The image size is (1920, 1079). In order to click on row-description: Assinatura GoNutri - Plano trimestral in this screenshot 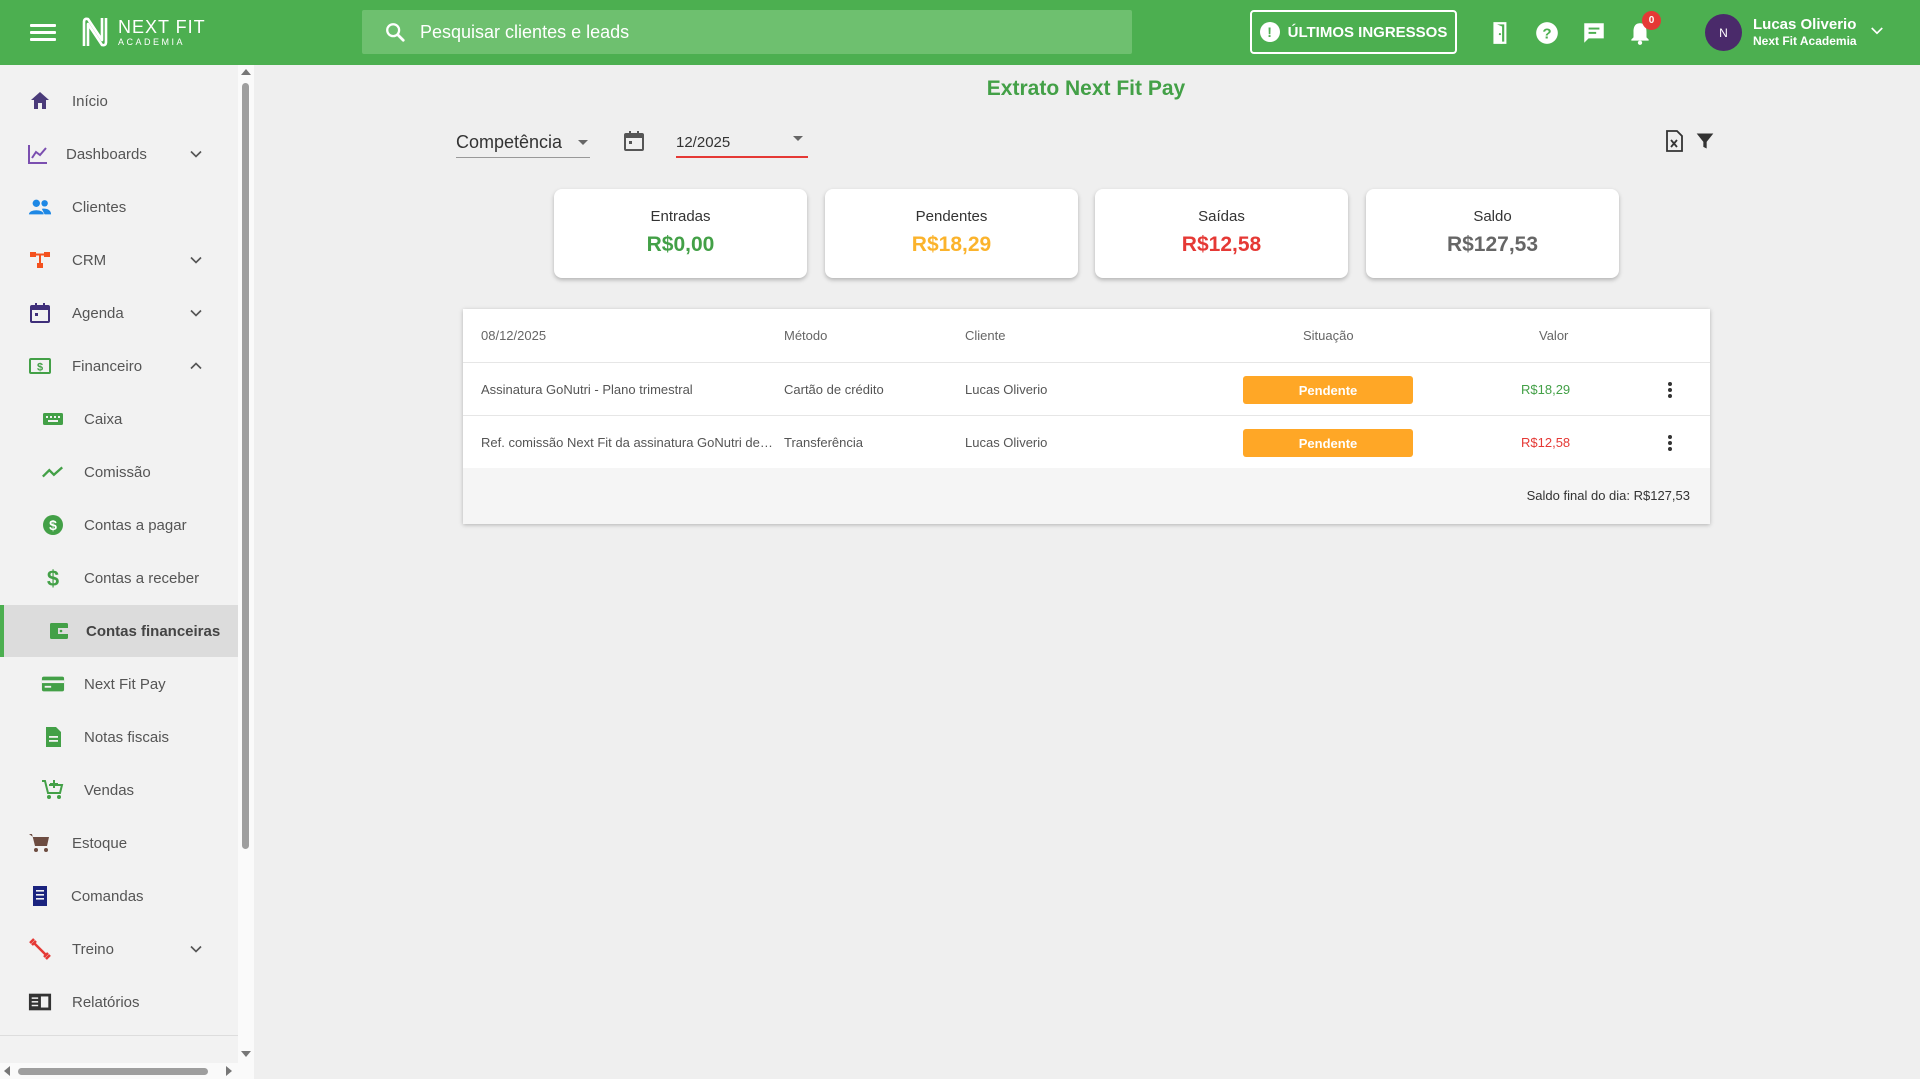, I will do `click(587, 389)`.